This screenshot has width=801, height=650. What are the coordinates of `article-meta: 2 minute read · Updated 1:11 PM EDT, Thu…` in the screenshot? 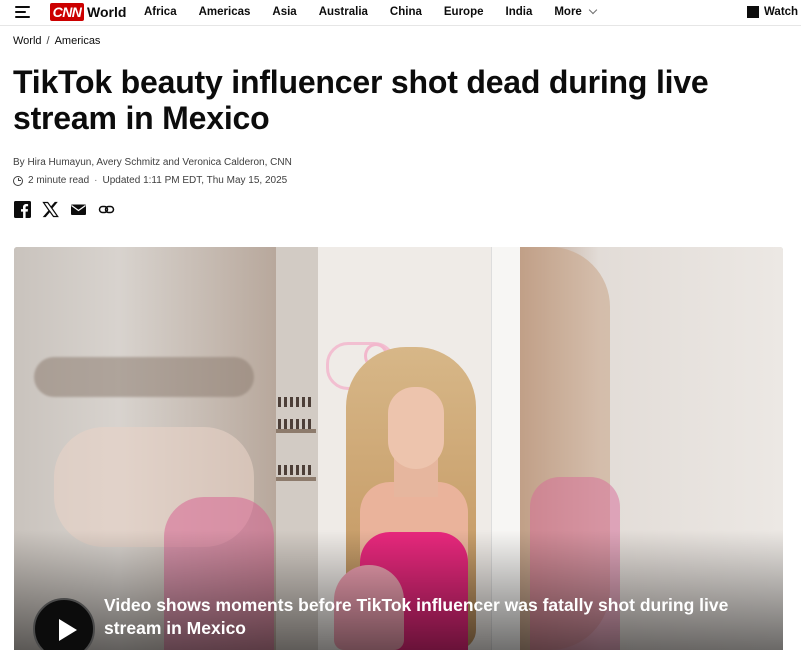 It's located at (150, 180).